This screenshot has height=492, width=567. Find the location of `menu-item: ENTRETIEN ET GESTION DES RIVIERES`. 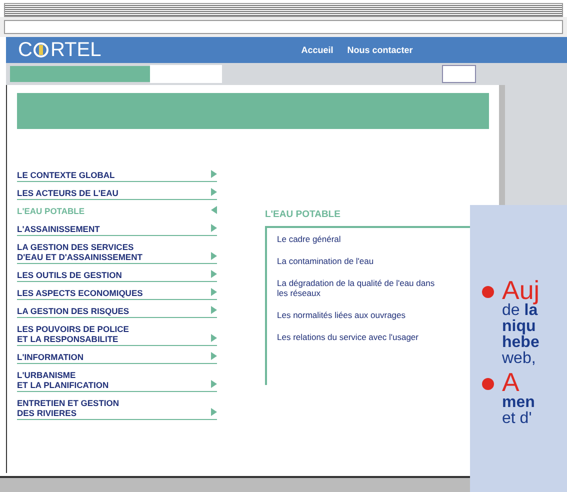

menu-item: ENTRETIEN ET GESTION DES RIVIERES is located at coordinates (117, 408).